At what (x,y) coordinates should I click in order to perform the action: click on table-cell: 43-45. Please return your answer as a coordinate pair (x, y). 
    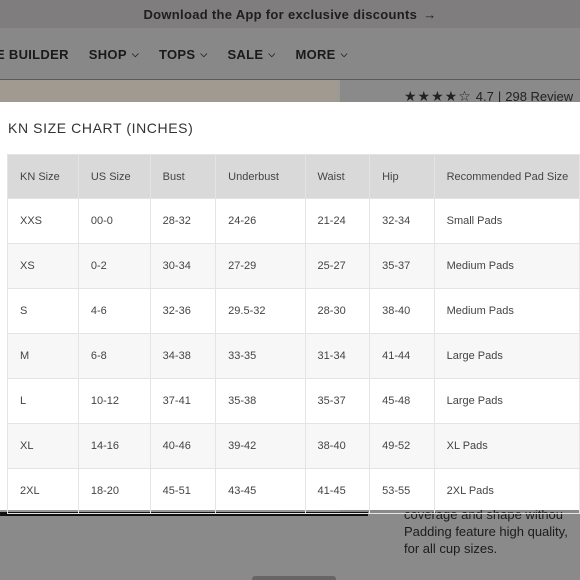
    Looking at the image, I should click on (260, 491).